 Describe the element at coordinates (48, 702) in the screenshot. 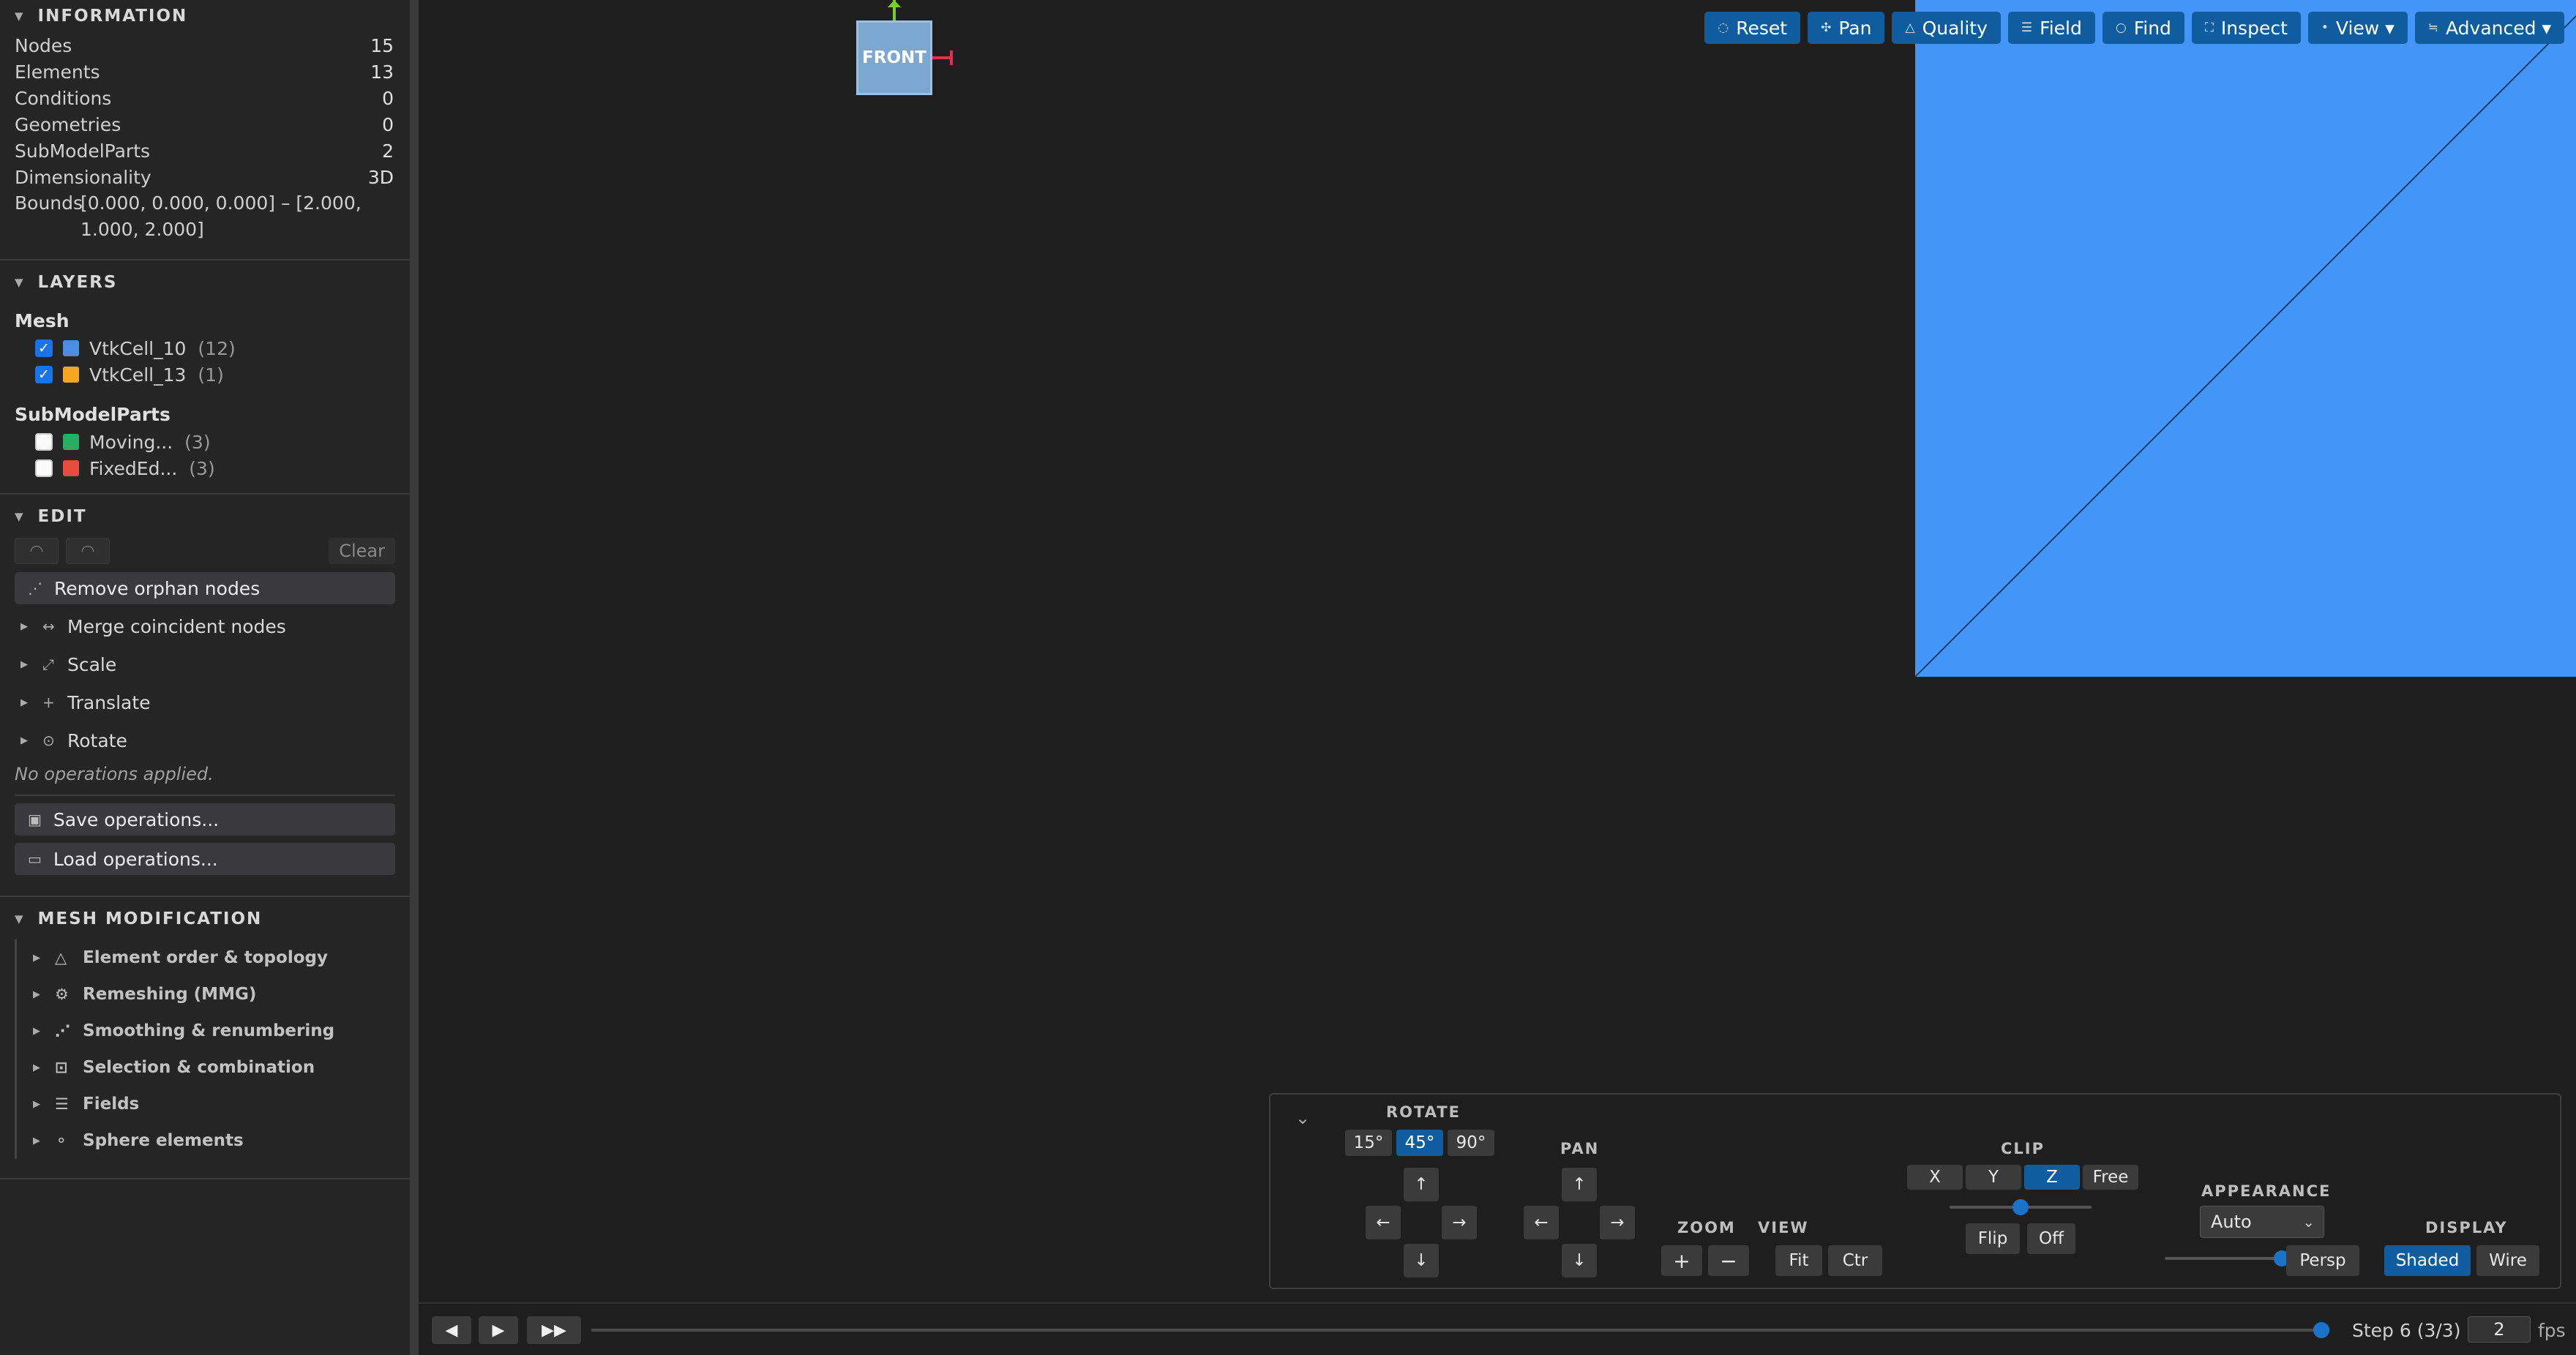

I see `translate-icon: +` at that location.